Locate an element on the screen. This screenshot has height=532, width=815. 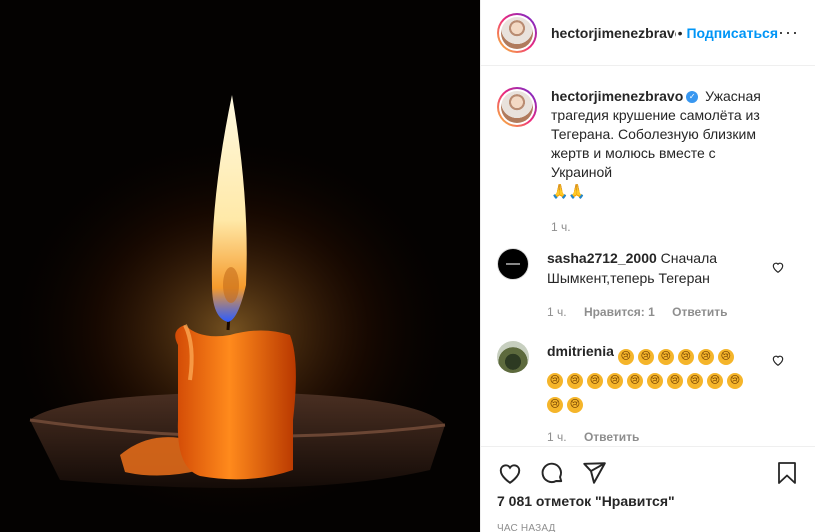
comment-item: dmitrienia 😢 😢 😢 😢 😢 😢😢 😢 😢 😢 😢 😢 😢 😢 😢 😢😢 😢 is located at coordinates (648, 377).